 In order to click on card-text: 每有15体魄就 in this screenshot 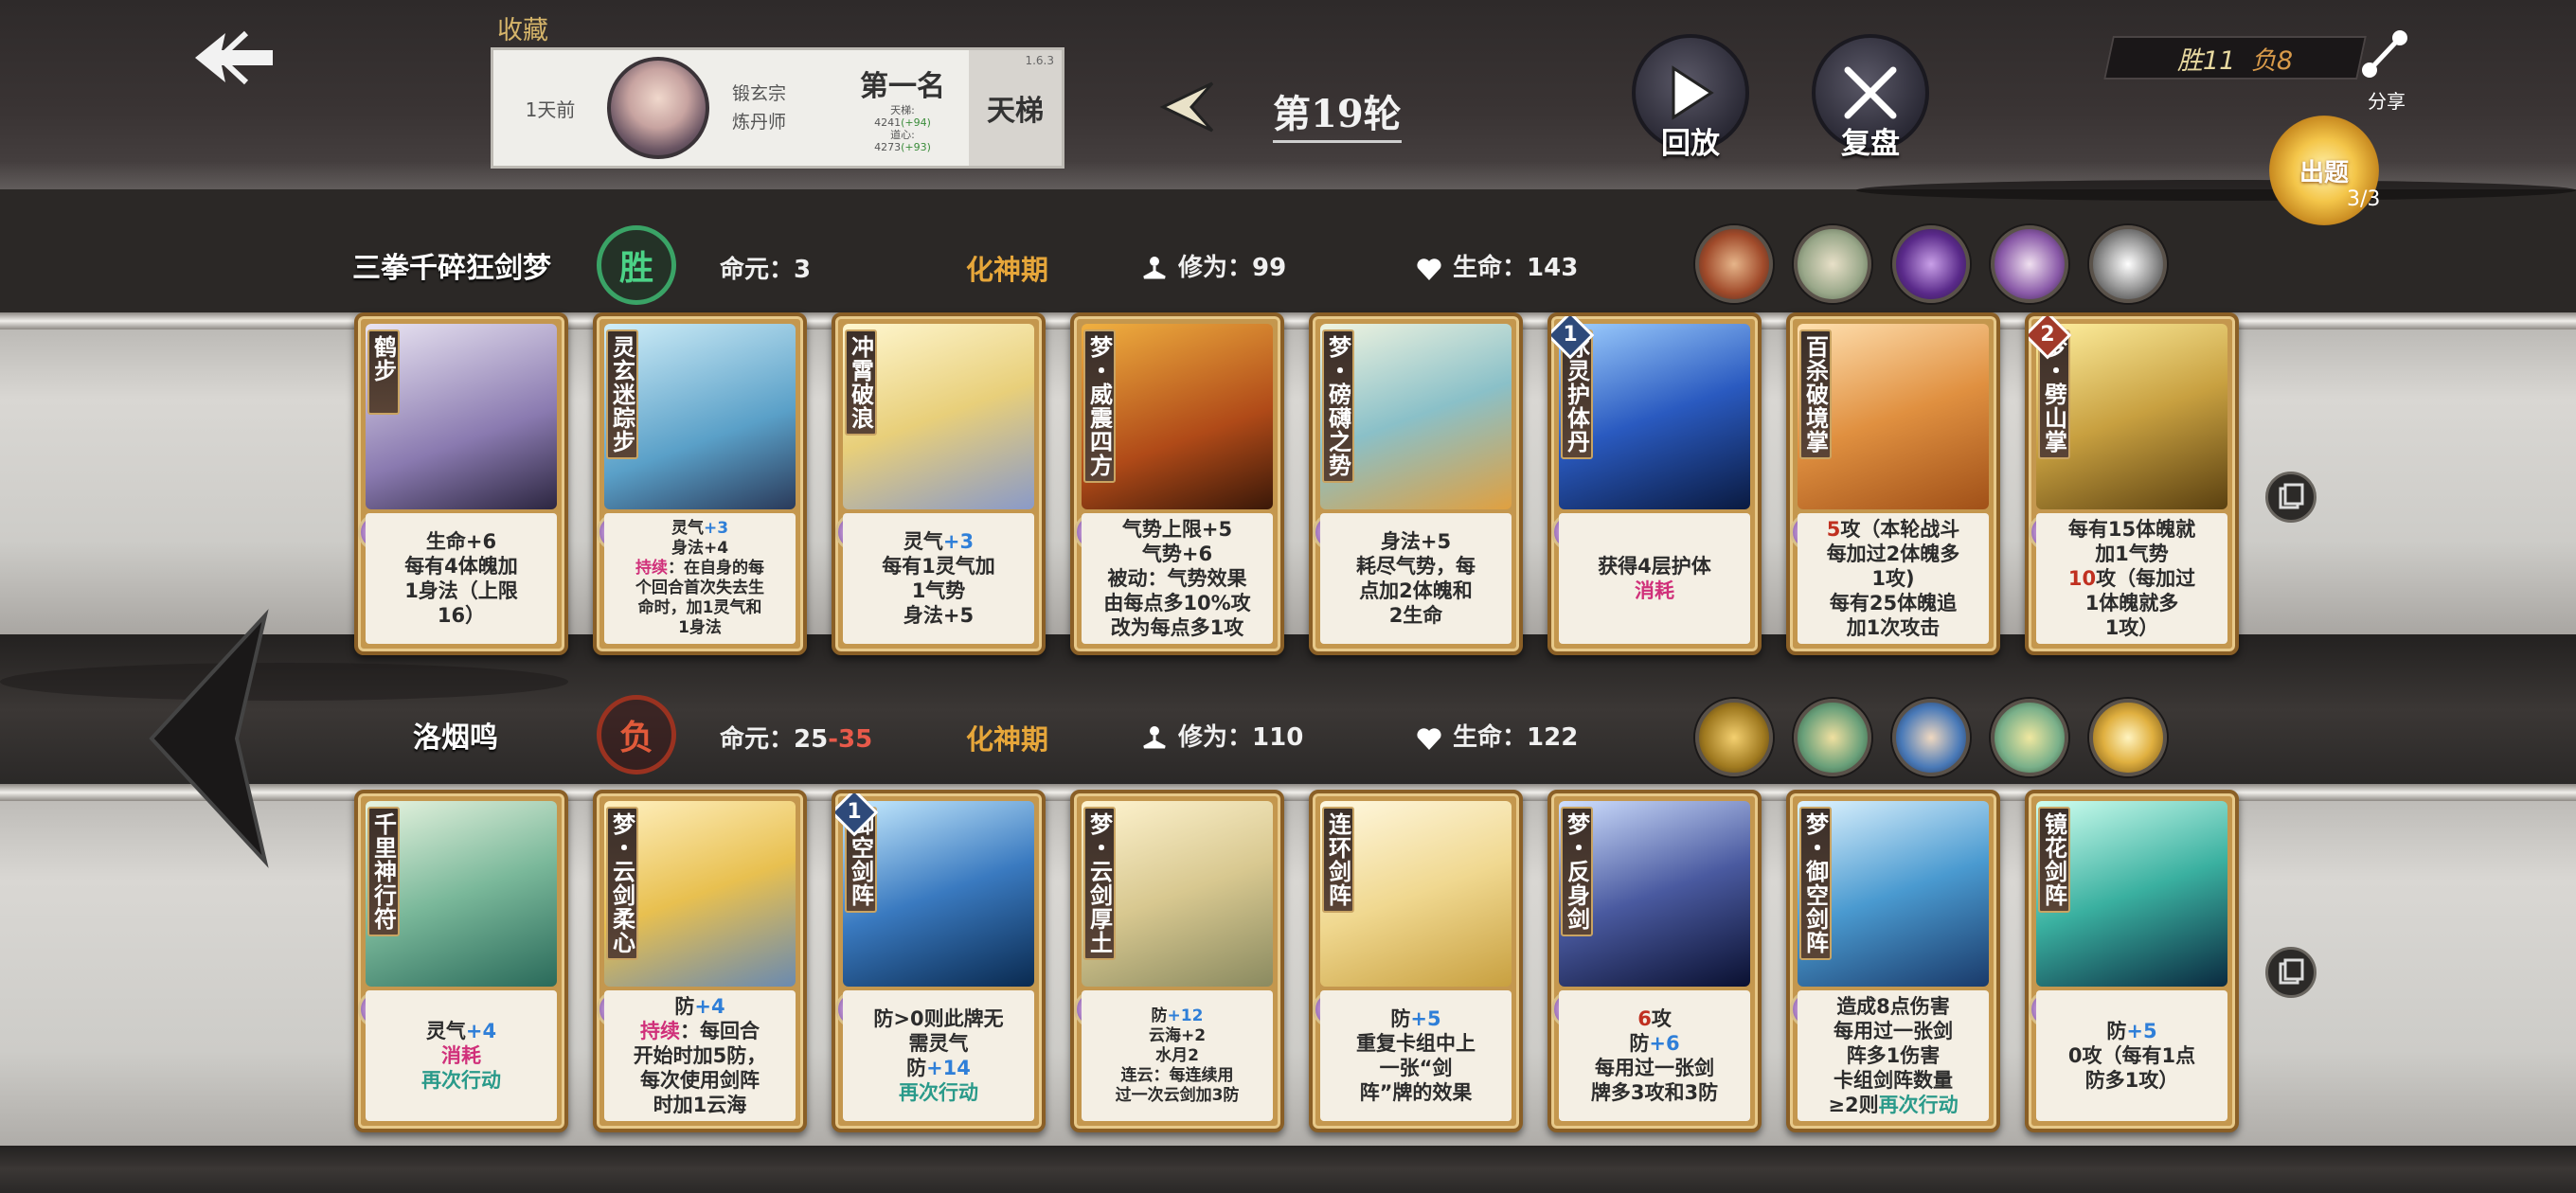, I will do `click(2131, 529)`.